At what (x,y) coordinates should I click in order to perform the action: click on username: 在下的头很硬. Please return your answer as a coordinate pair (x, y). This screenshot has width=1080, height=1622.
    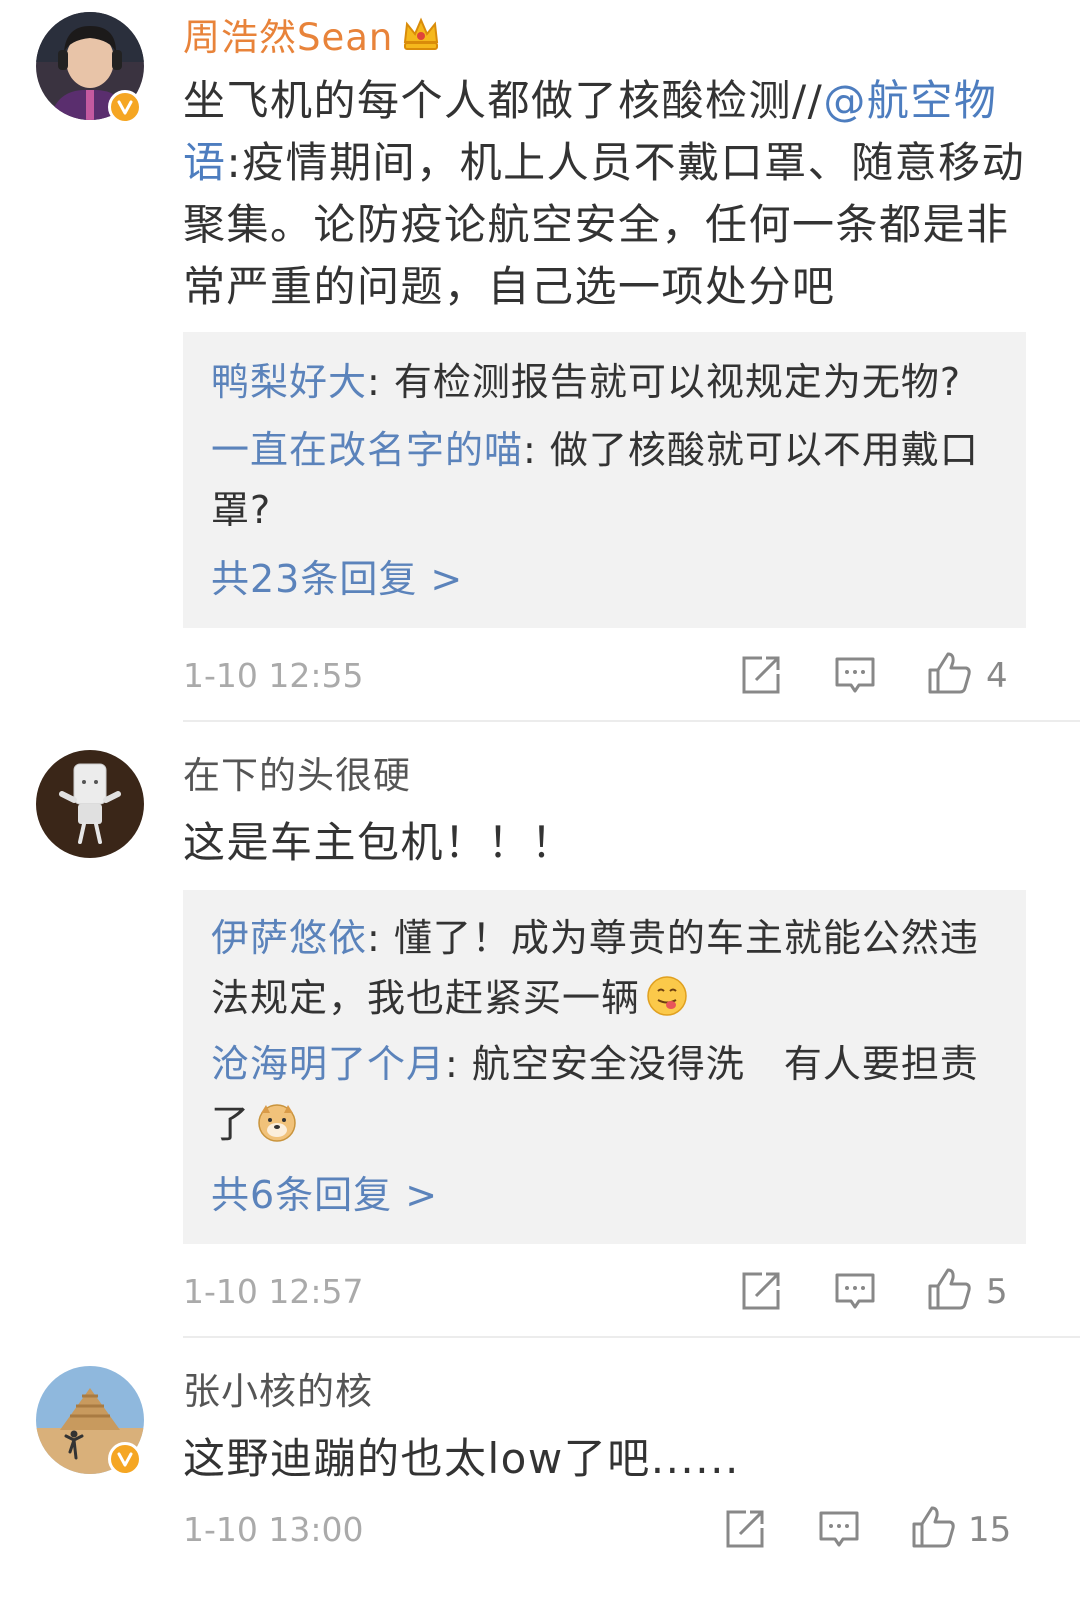
    Looking at the image, I should click on (297, 776).